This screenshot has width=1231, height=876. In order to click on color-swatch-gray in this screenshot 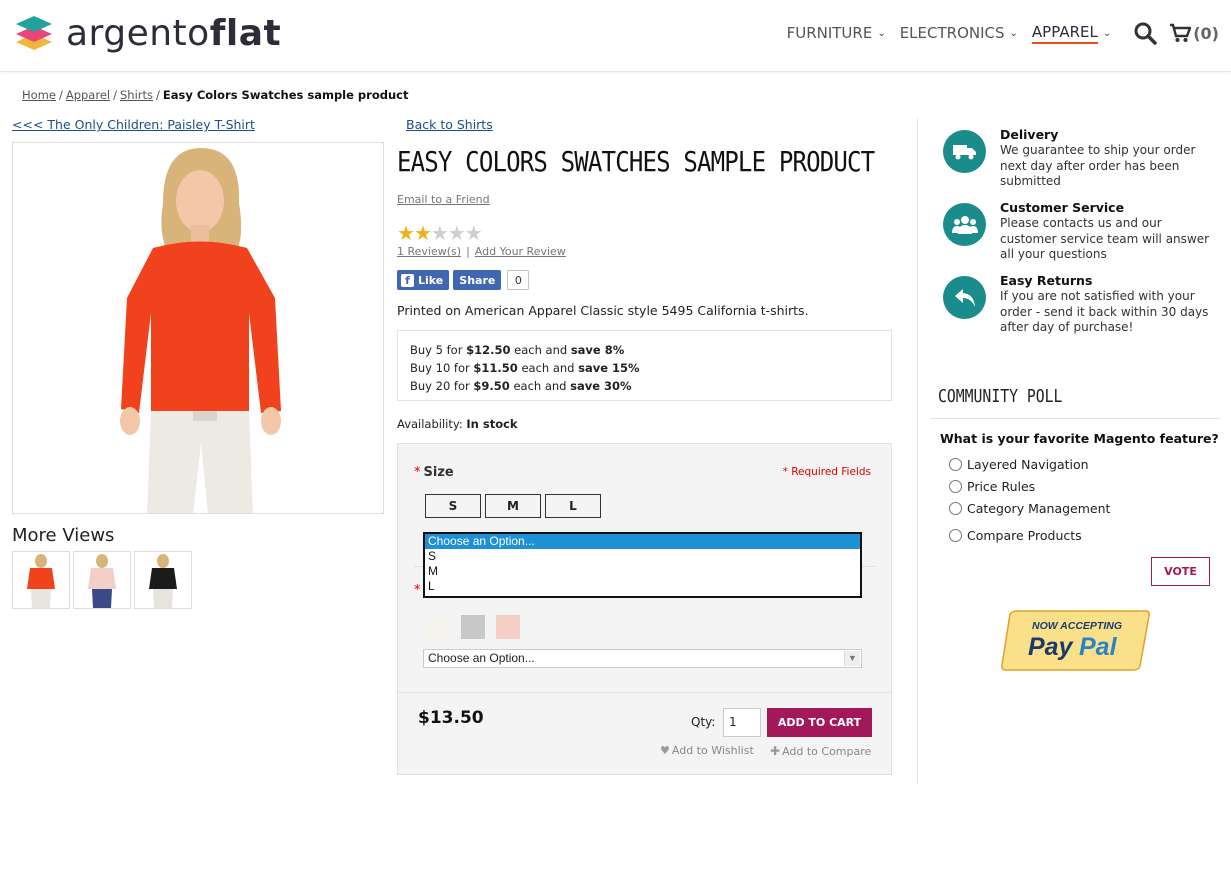, I will do `click(473, 627)`.